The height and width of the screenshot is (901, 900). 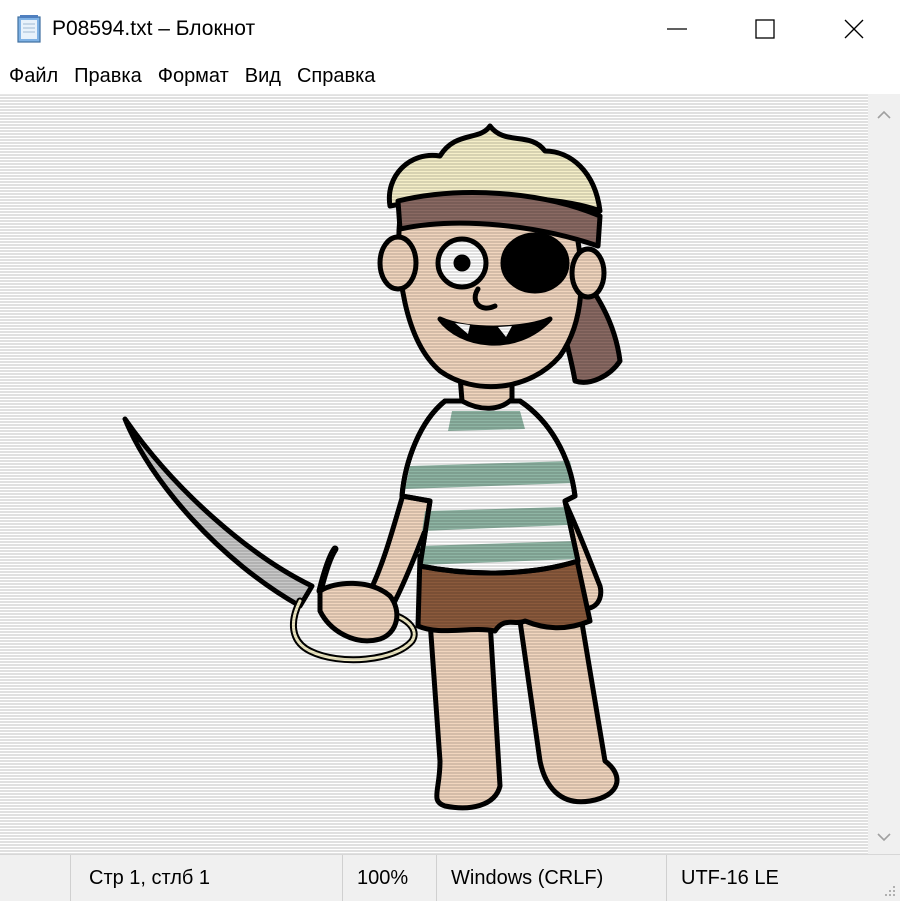 What do you see at coordinates (336, 76) in the screenshot?
I see `menu-help: Справка` at bounding box center [336, 76].